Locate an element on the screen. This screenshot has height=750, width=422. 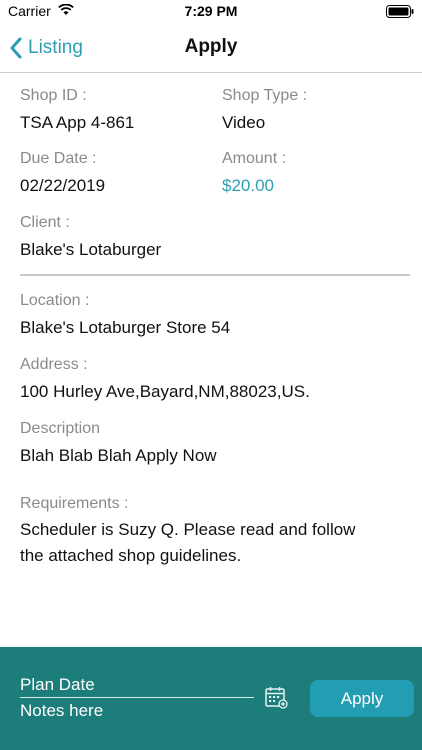
battery-icon is located at coordinates (400, 11).